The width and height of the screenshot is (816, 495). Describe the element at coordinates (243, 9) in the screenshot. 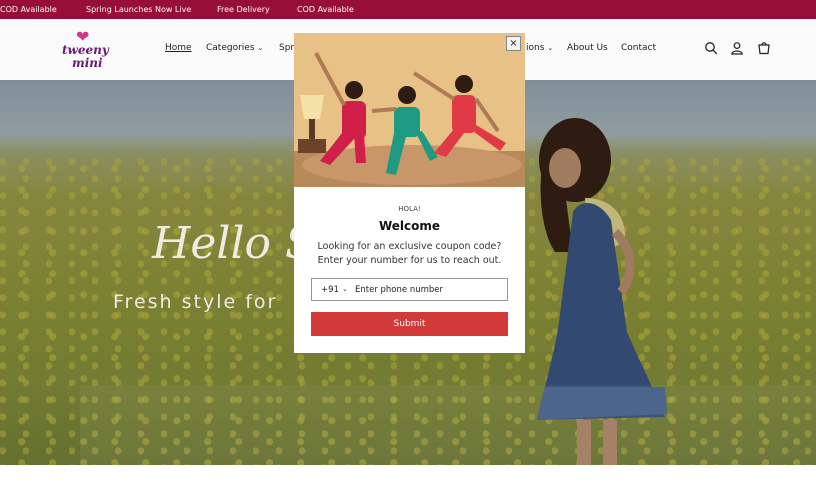

I see `announcement-item: Free Delivery` at that location.